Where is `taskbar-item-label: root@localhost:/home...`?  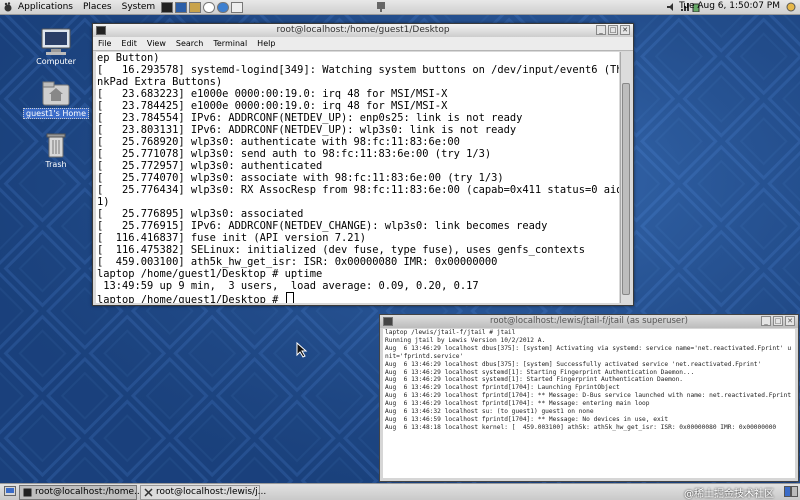 taskbar-item-label: root@localhost:/home... is located at coordinates (89, 492).